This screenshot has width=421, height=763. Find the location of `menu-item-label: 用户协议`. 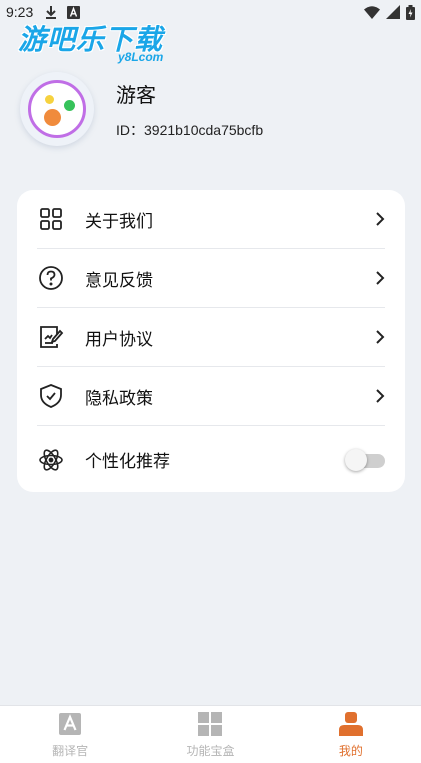

menu-item-label: 用户协议 is located at coordinates (119, 339).